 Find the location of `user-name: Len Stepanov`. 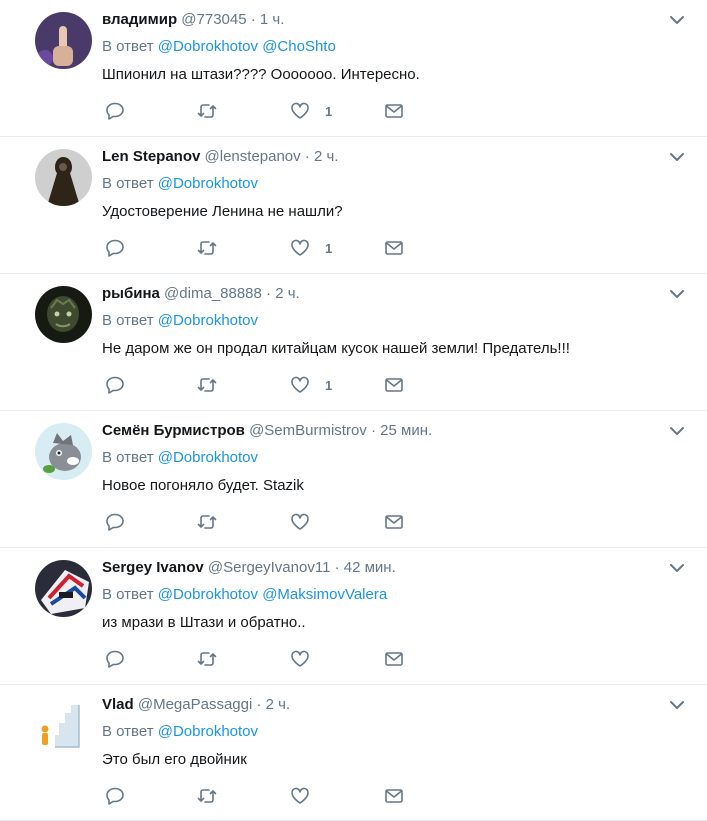

user-name: Len Stepanov is located at coordinates (151, 156).